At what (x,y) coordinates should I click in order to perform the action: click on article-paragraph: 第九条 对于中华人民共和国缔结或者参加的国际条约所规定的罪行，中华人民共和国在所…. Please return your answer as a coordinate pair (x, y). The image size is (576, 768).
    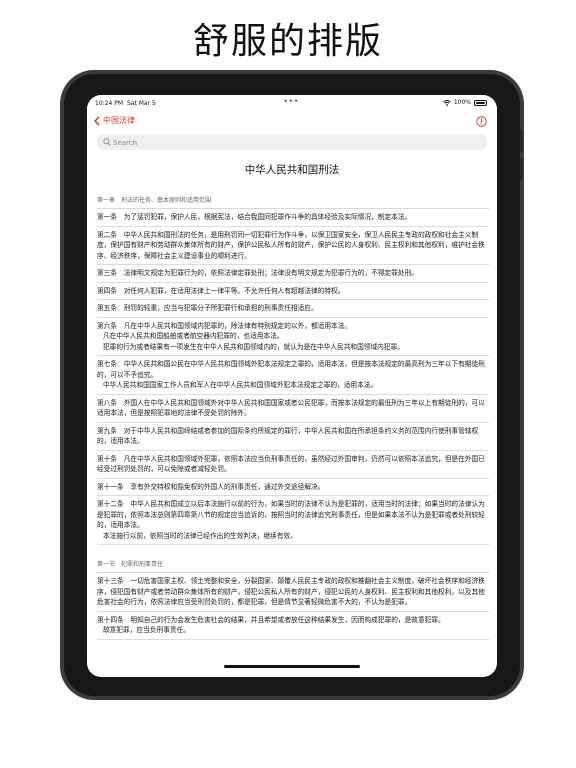
    Looking at the image, I should click on (288, 436).